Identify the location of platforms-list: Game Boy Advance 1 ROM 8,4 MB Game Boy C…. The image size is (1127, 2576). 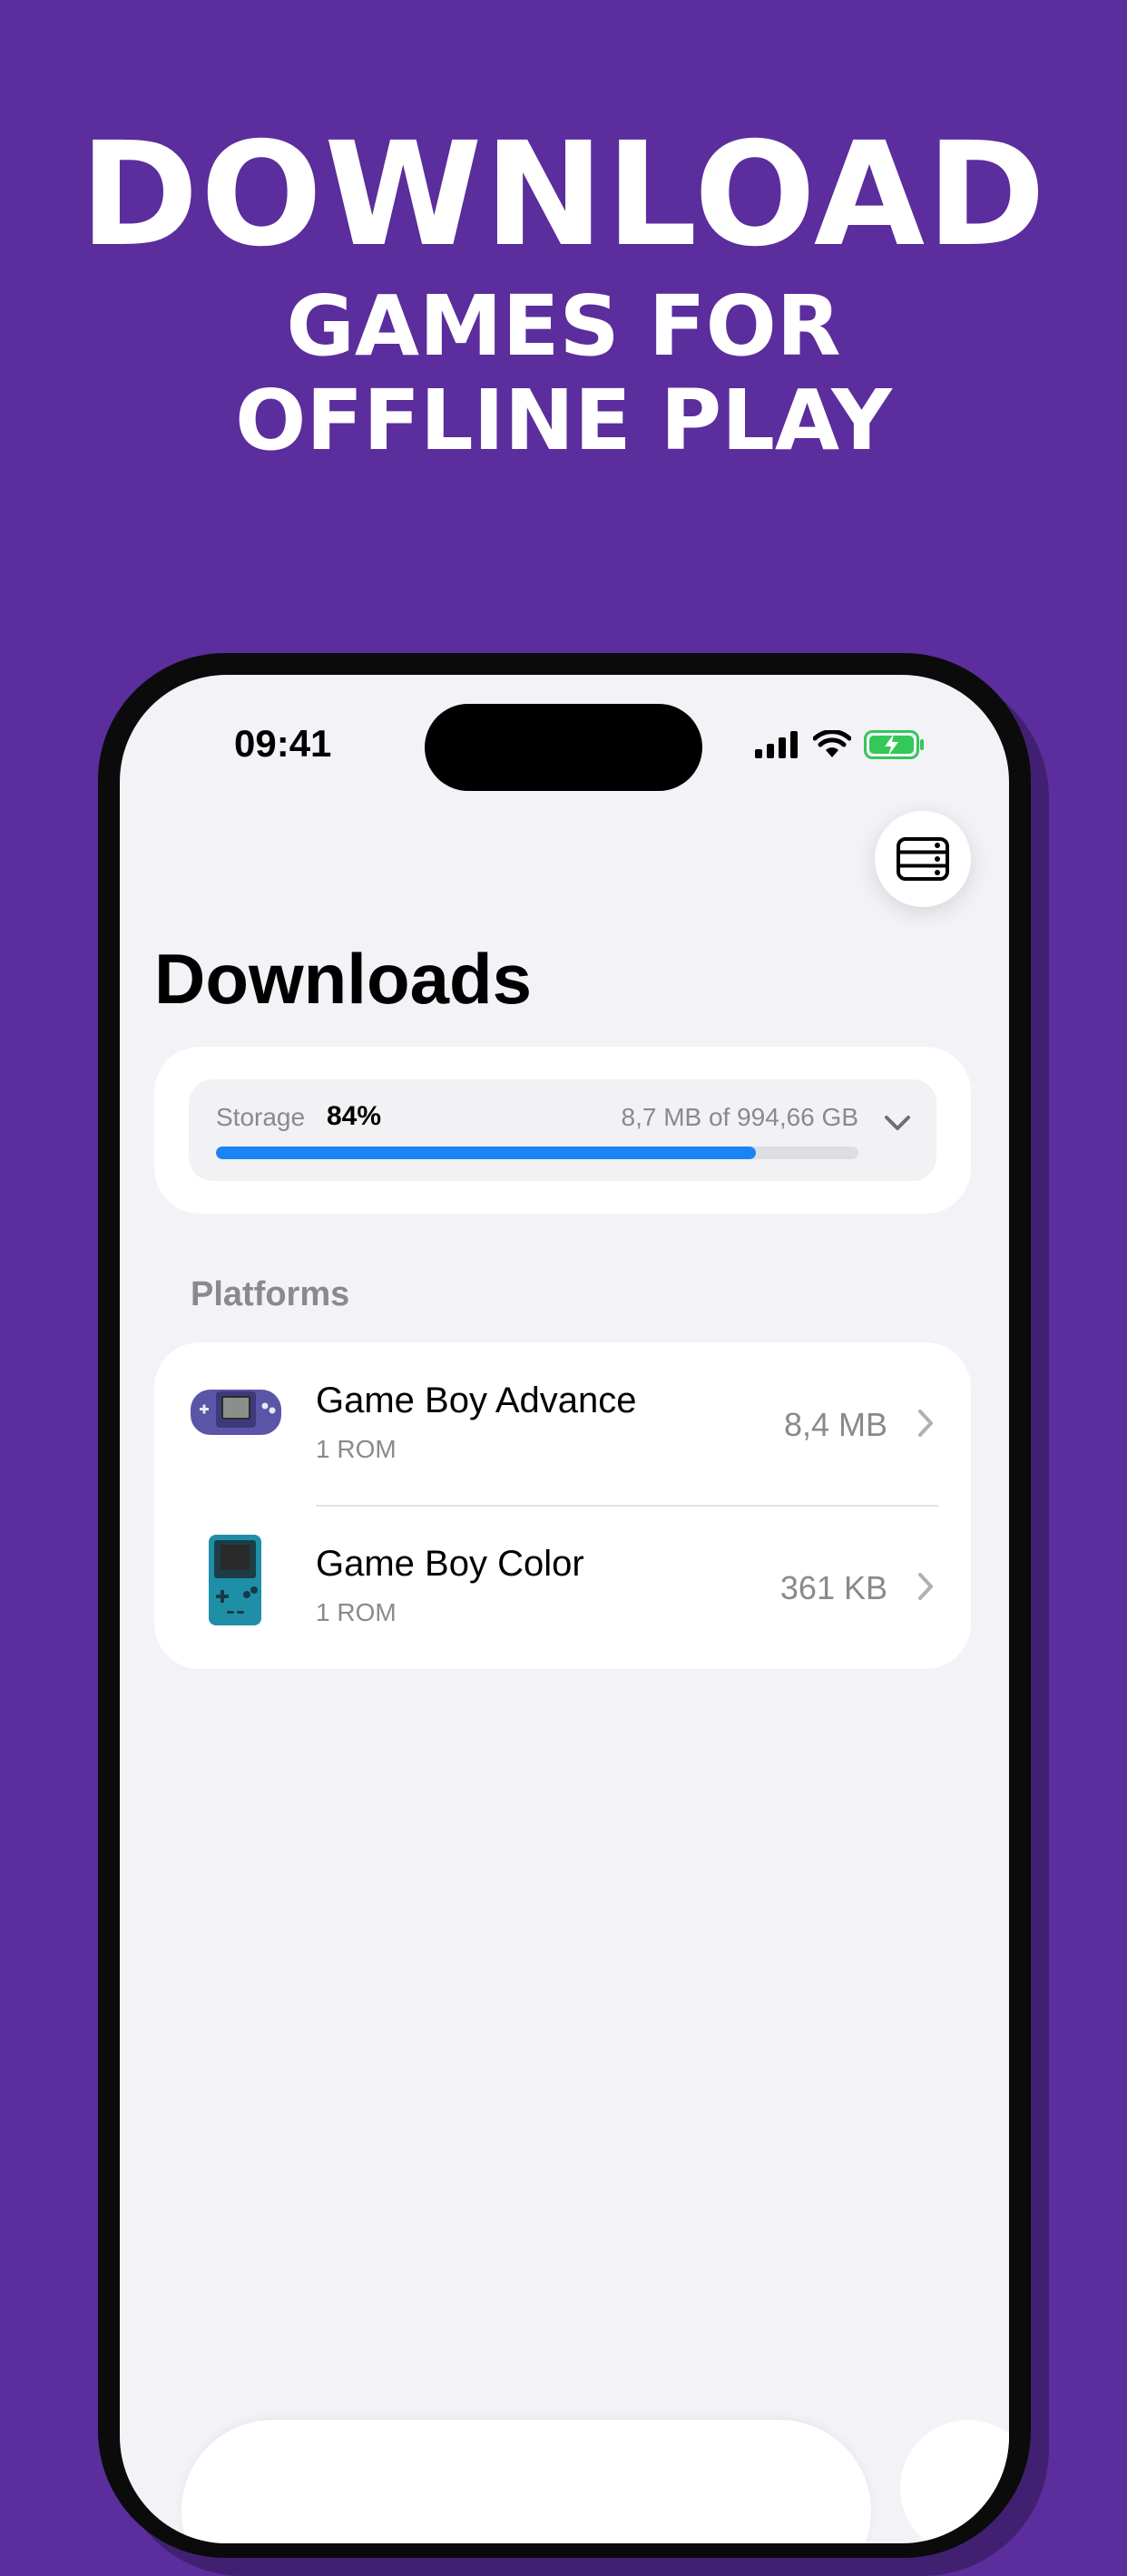
(562, 1505).